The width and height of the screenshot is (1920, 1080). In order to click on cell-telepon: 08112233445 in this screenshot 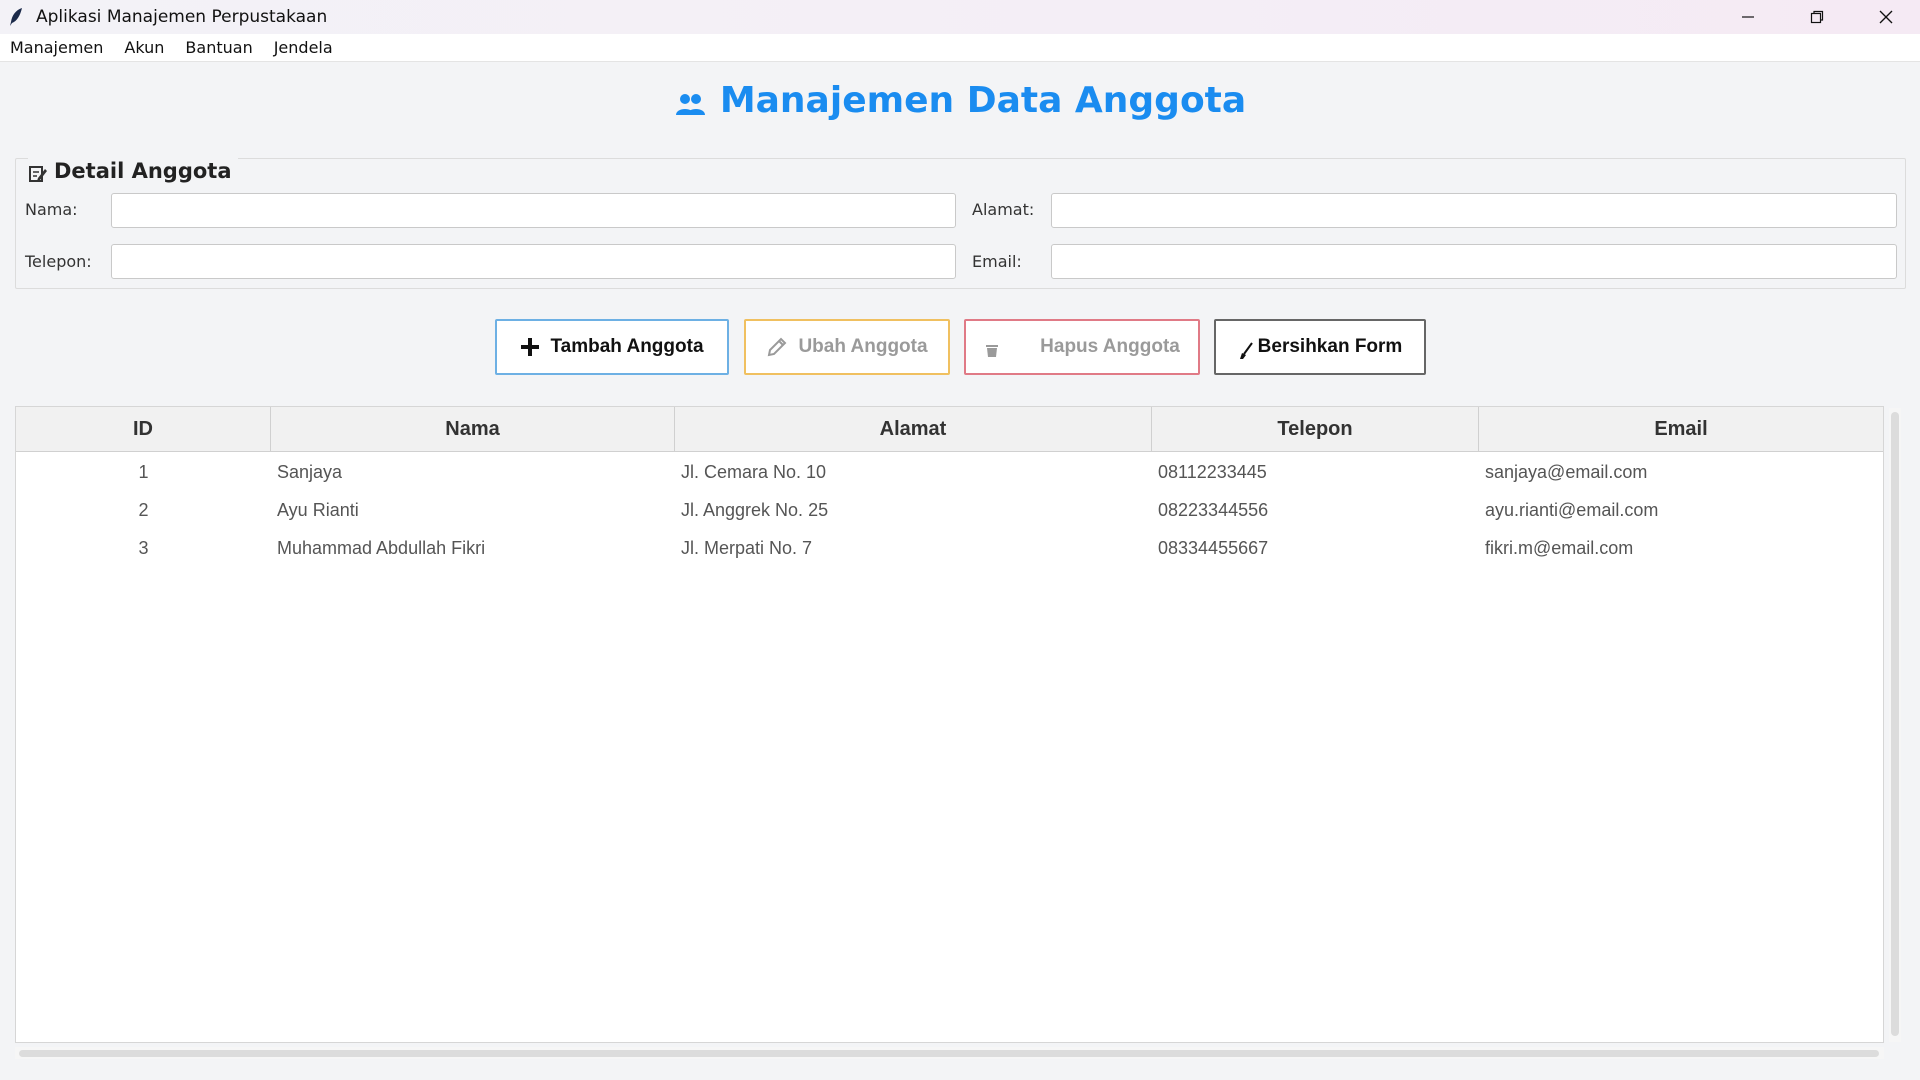, I will do `click(1212, 471)`.